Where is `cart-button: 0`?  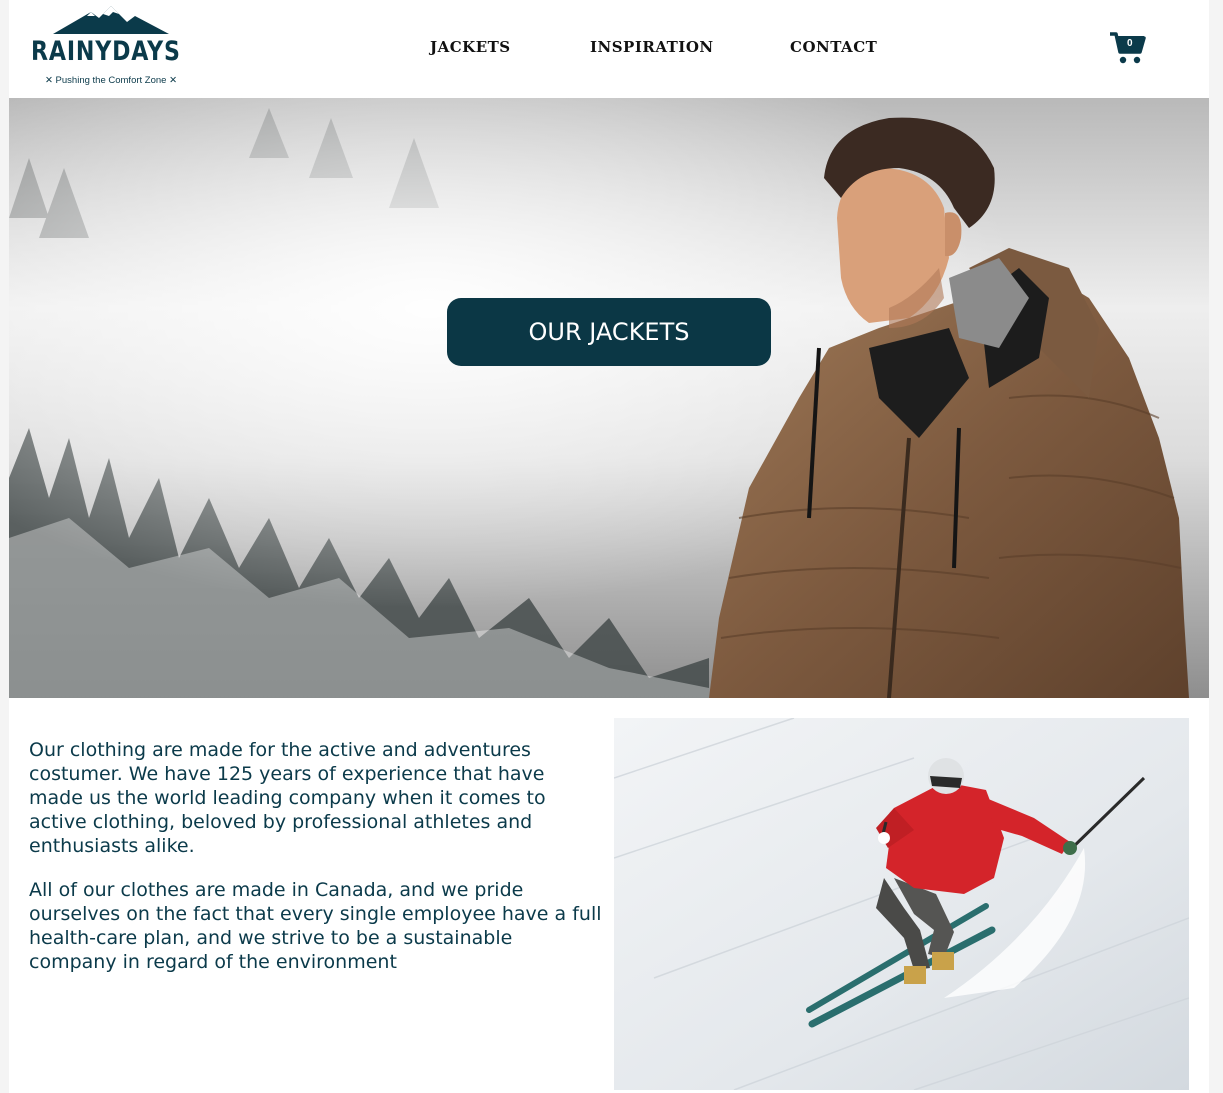
cart-button: 0 is located at coordinates (1128, 48).